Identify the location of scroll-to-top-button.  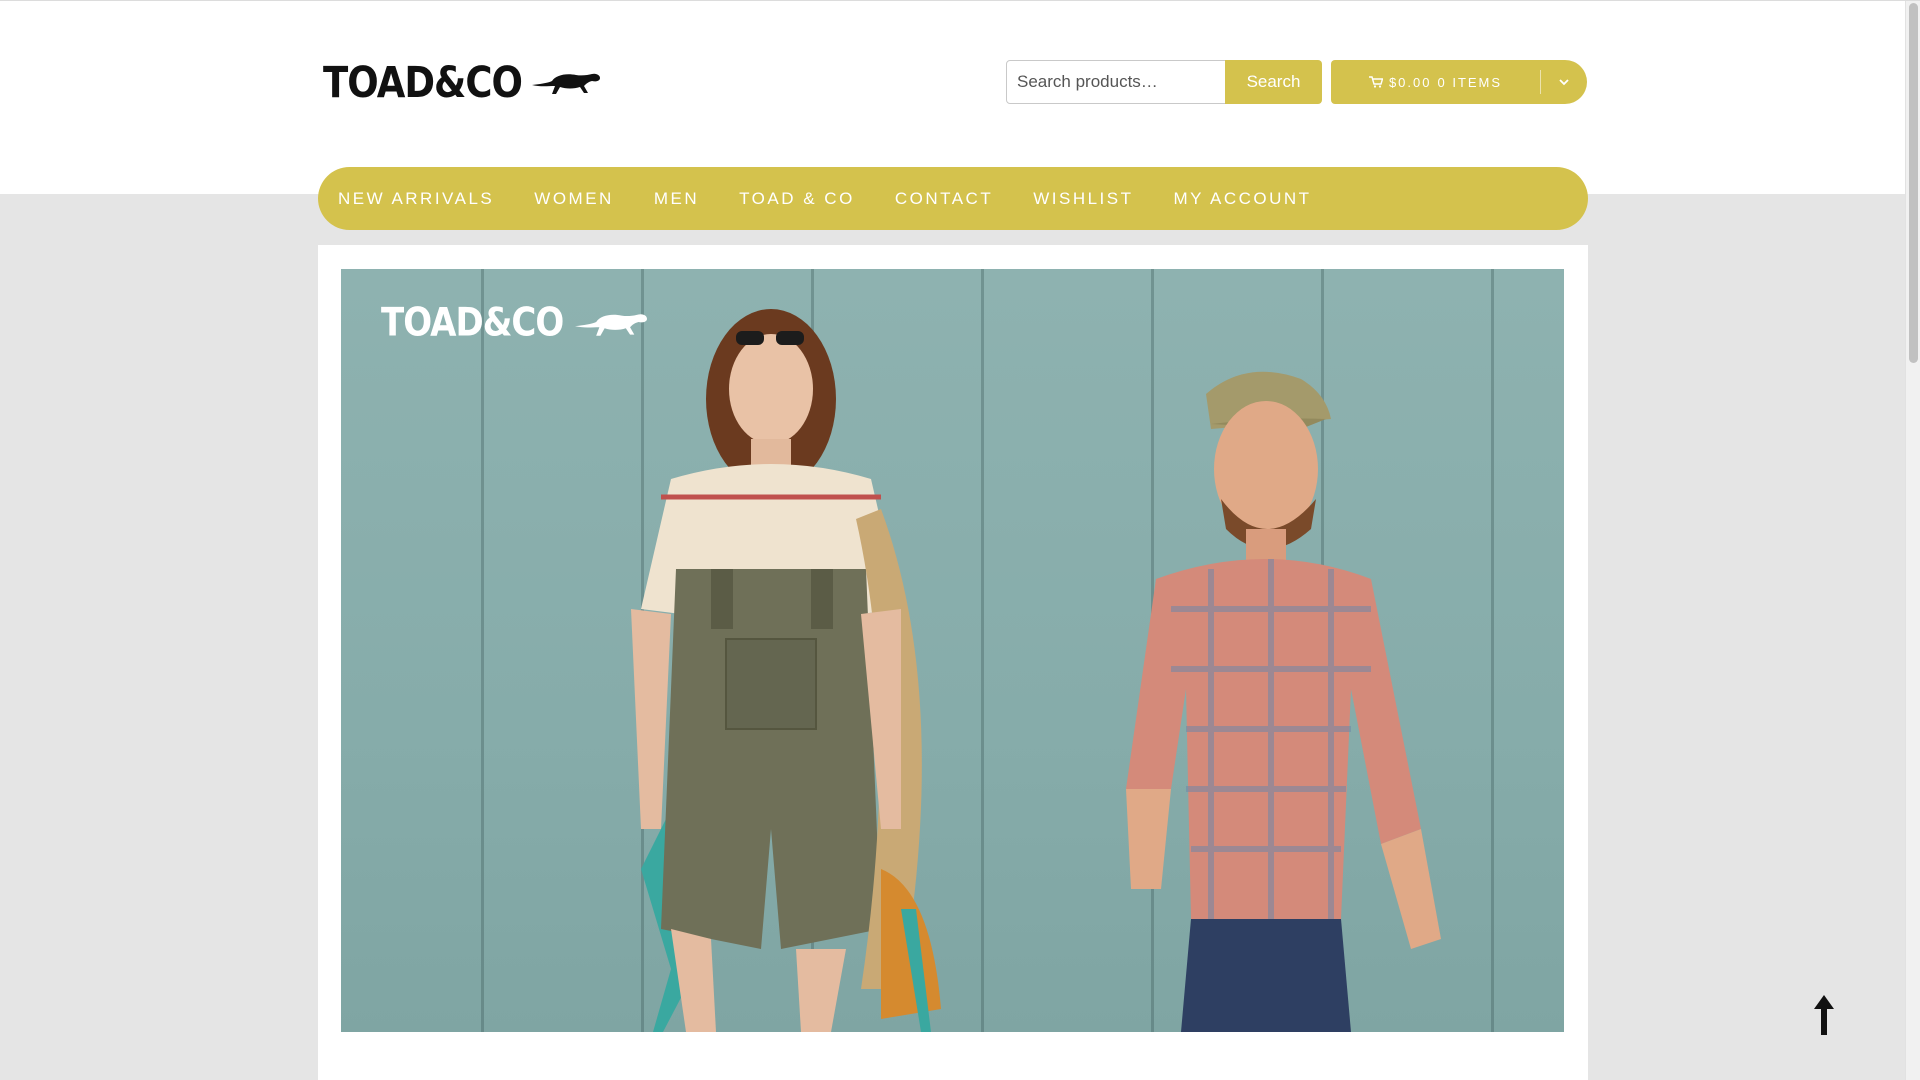
(1824, 1015).